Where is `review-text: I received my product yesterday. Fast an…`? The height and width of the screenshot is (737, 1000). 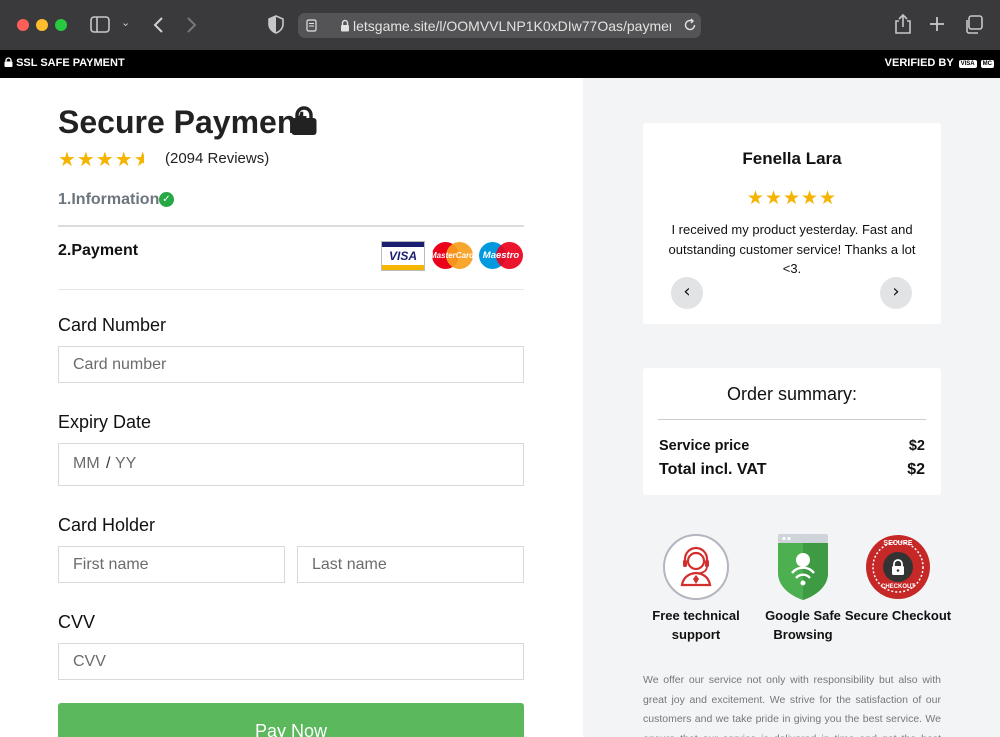
review-text: I received my product yesterday. Fast an… is located at coordinates (792, 249).